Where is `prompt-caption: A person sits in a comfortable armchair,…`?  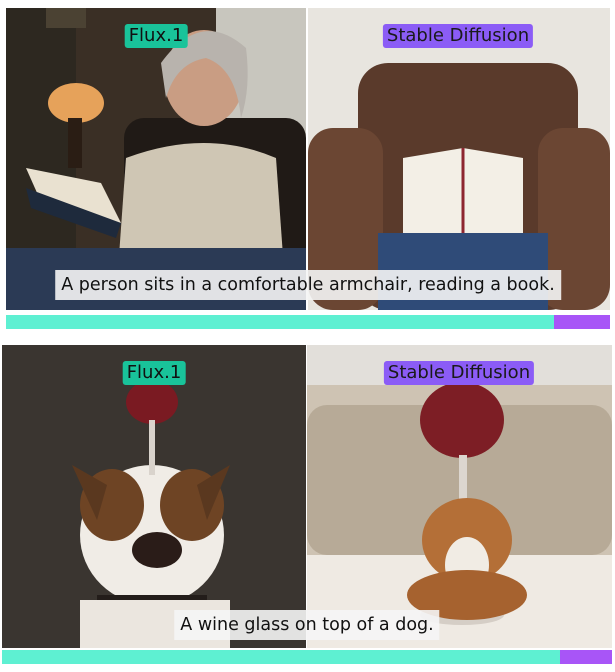
prompt-caption: A person sits in a comfortable armchair,… is located at coordinates (308, 285).